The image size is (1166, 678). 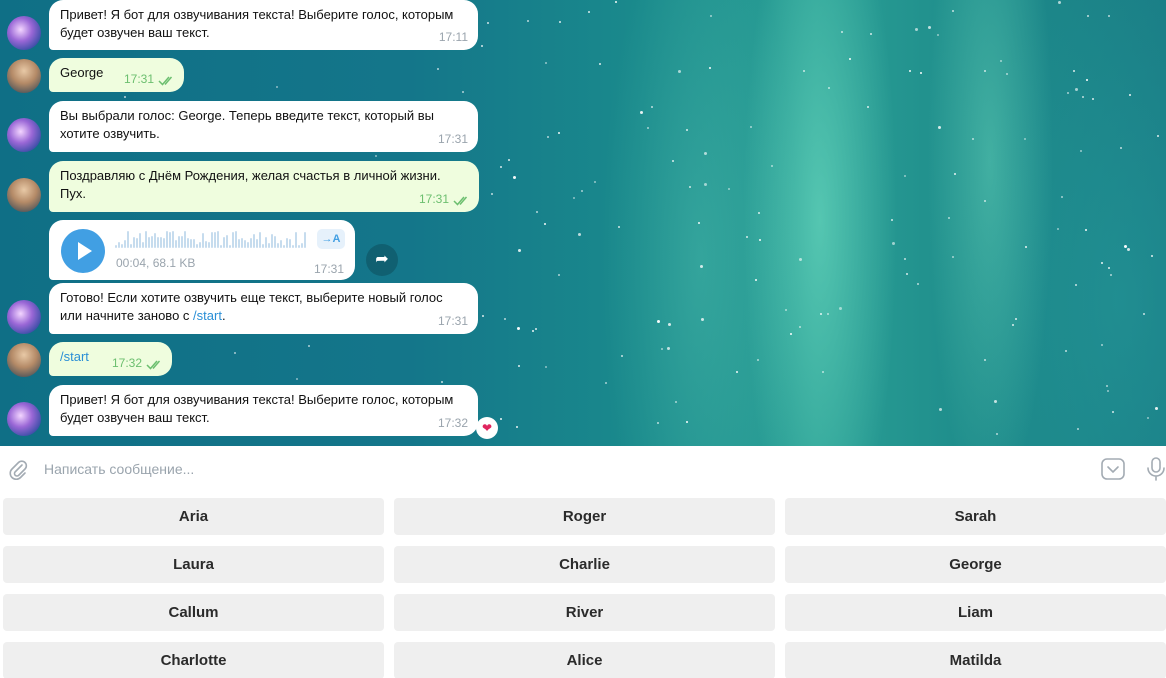 I want to click on voice-button-matilda: Matilda, so click(x=975, y=660).